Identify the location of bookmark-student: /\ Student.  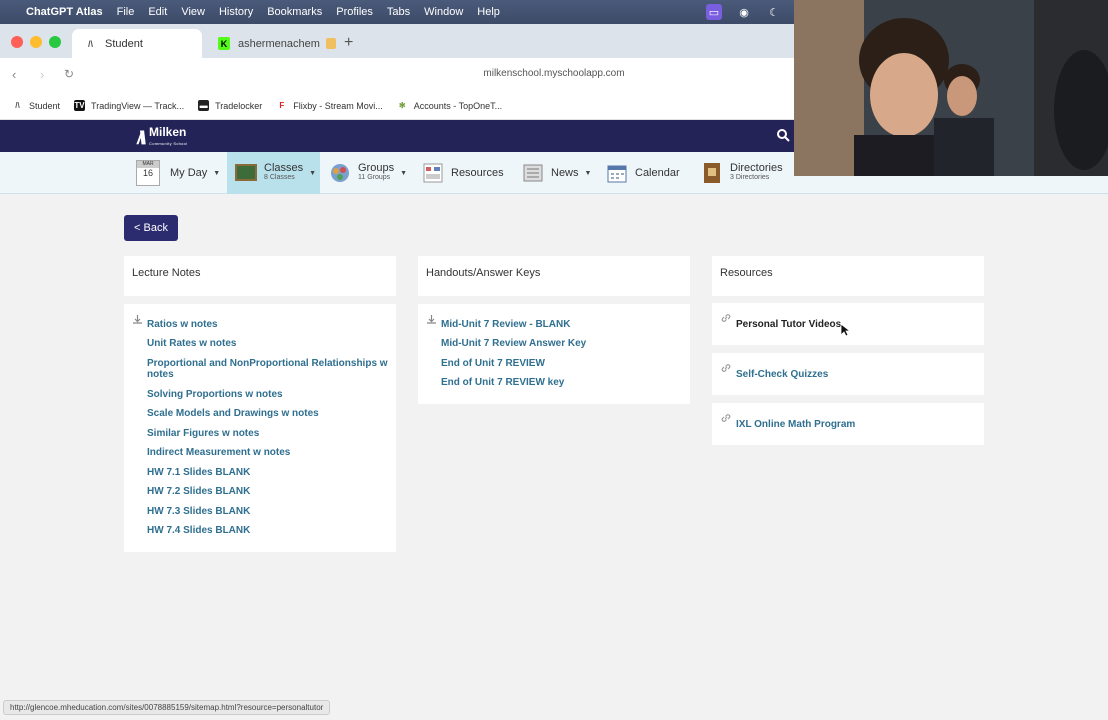
(36, 105).